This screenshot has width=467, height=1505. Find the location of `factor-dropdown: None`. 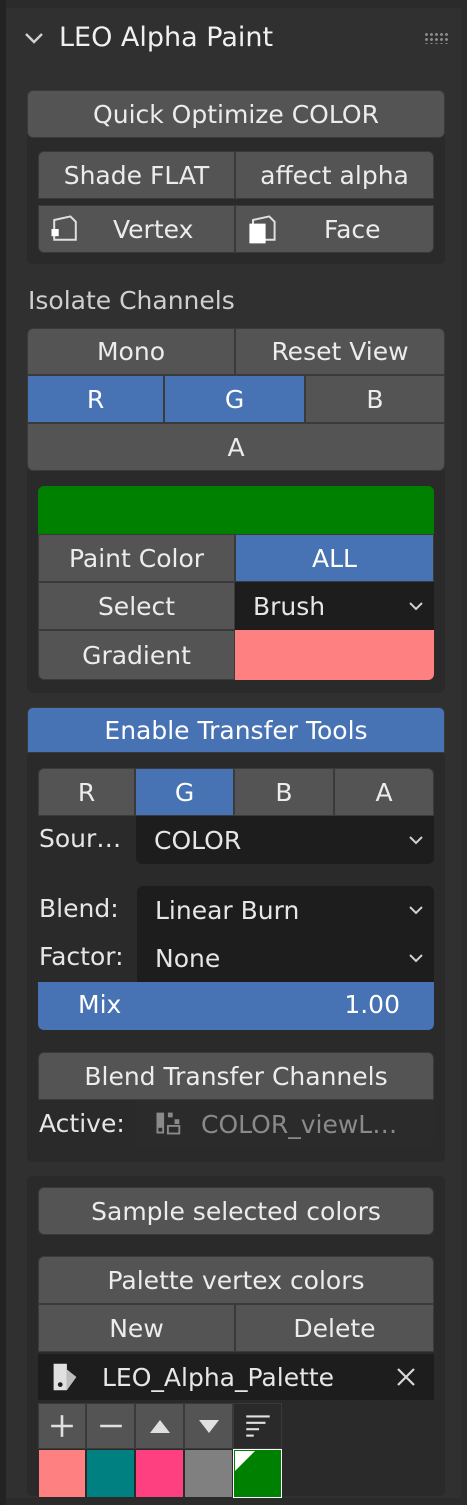

factor-dropdown: None is located at coordinates (285, 958).